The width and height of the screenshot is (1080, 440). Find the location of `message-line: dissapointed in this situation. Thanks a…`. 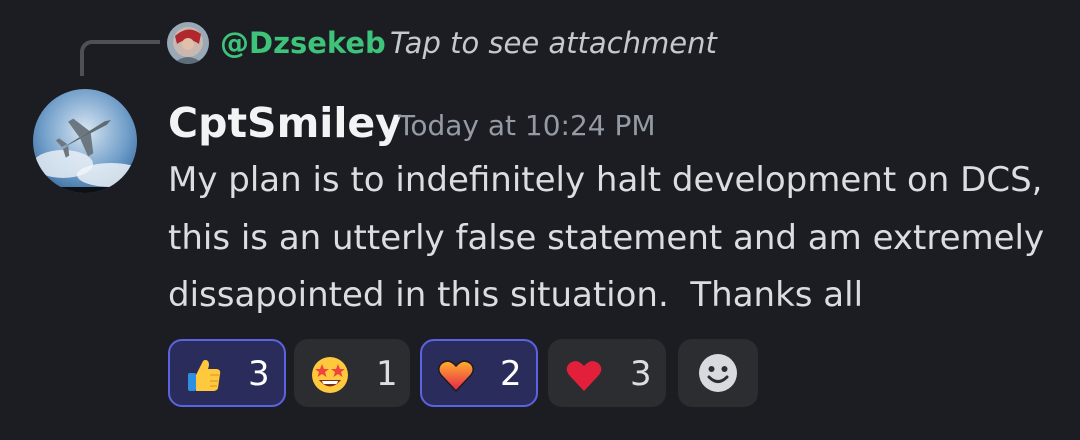

message-line: dissapointed in this situation. Thanks a… is located at coordinates (516, 295).